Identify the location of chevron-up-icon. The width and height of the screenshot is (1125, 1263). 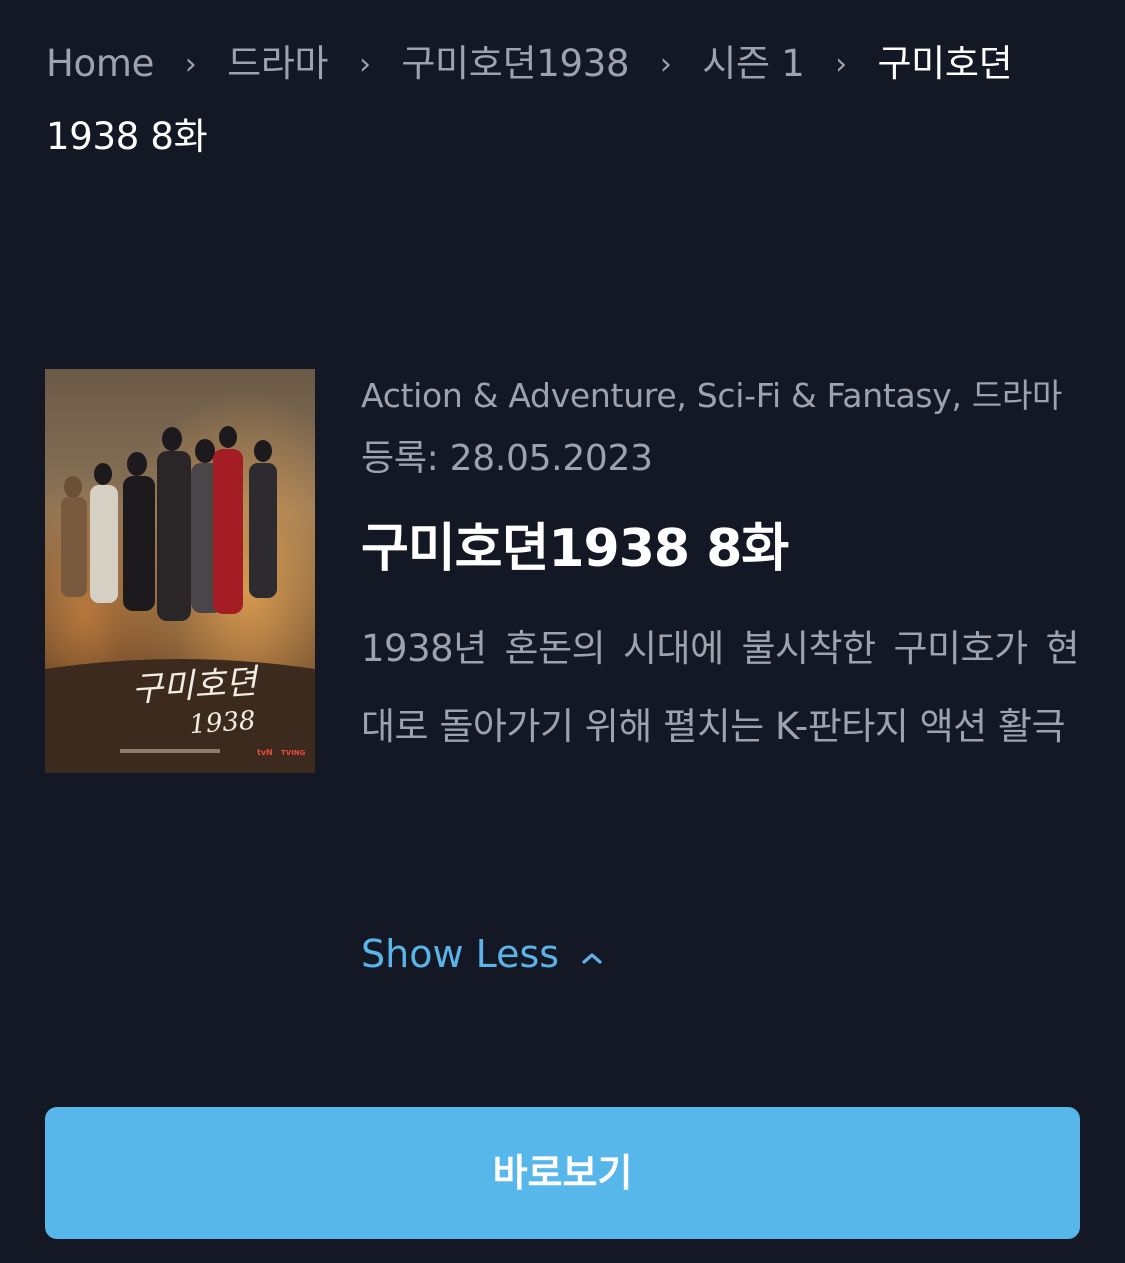
(592, 952).